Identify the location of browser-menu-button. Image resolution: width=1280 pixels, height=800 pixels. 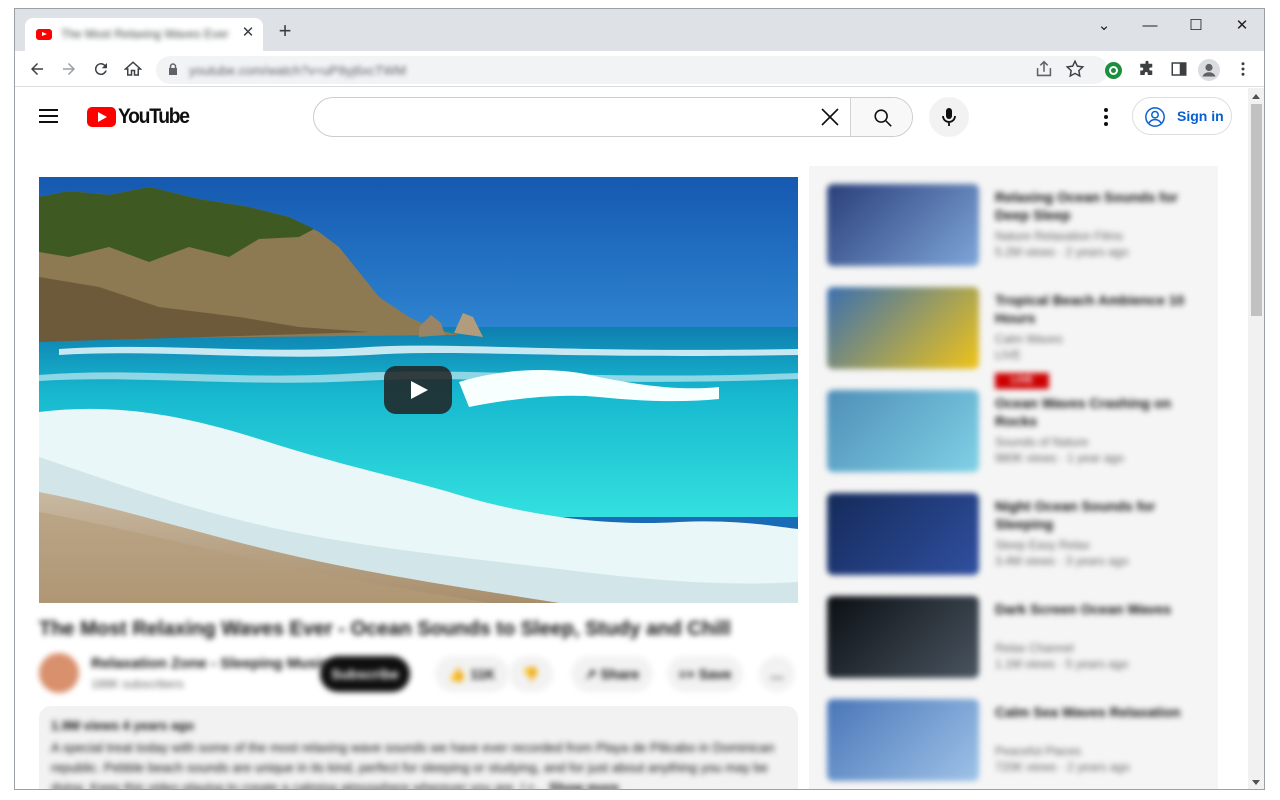
(1243, 69).